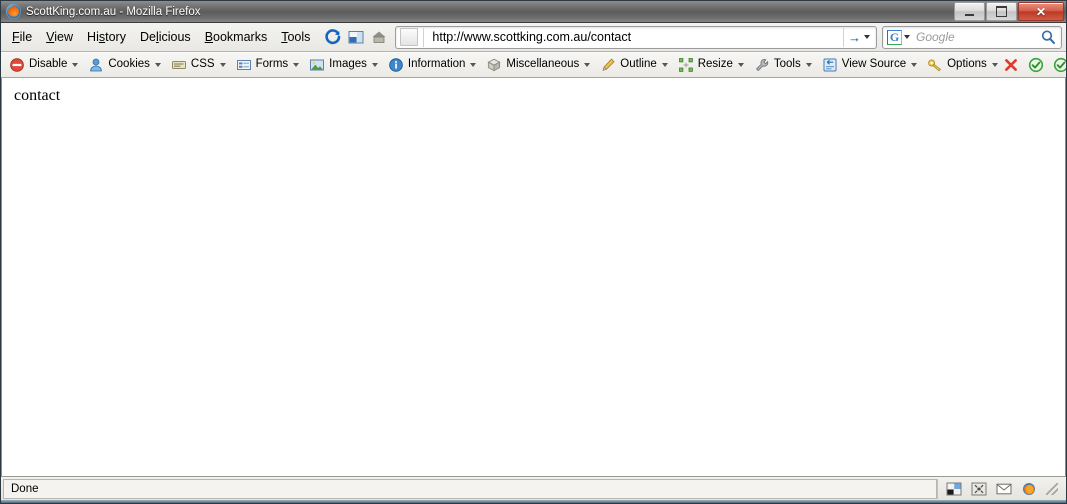 Image resolution: width=1067 pixels, height=504 pixels. I want to click on close-icon: ✕, so click(1041, 11).